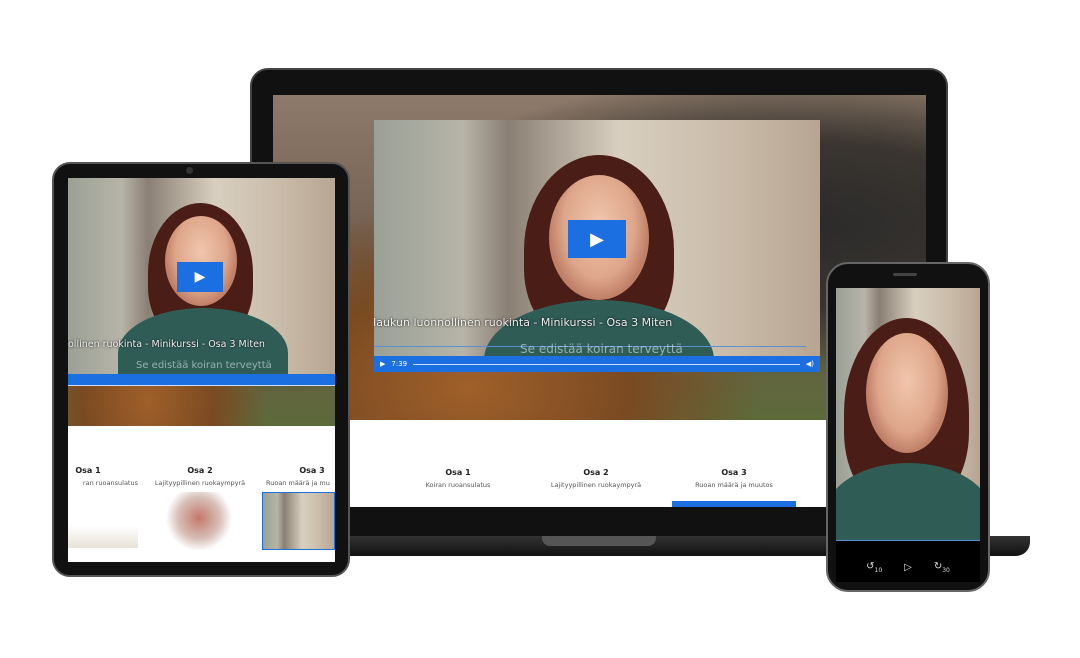 This screenshot has width=1080, height=658. Describe the element at coordinates (908, 540) in the screenshot. I see `progress-track` at that location.